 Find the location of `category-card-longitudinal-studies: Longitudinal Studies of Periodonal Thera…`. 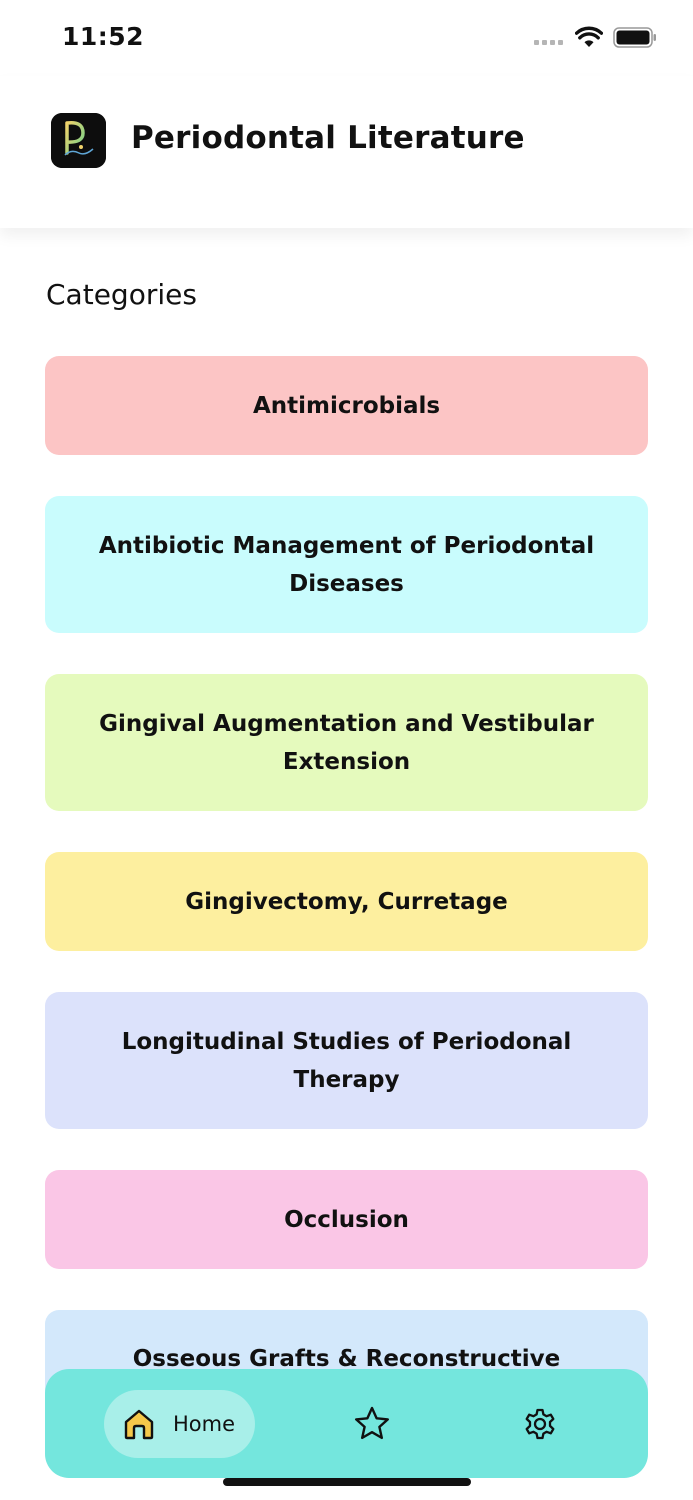

category-card-longitudinal-studies: Longitudinal Studies of Periodonal Thera… is located at coordinates (346, 1060).